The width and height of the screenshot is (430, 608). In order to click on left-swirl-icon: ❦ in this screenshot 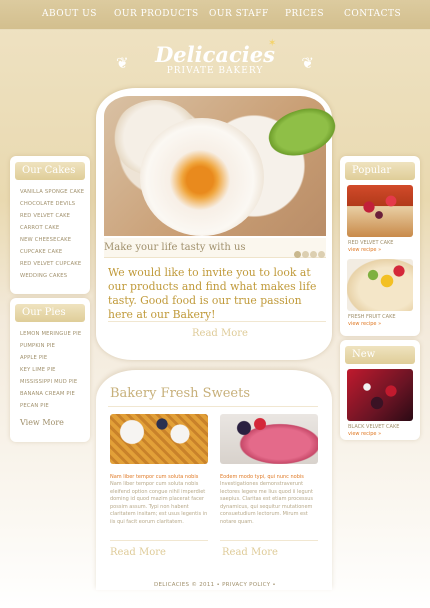, I will do `click(122, 63)`.